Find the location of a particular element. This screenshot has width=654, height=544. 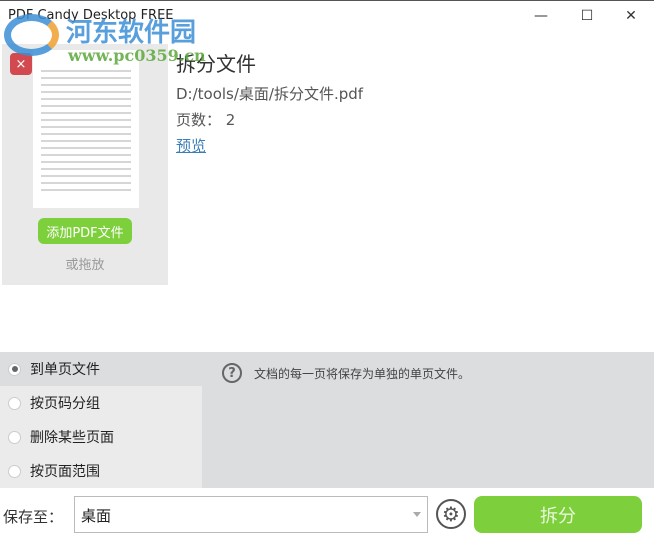

remove-file-icon: × is located at coordinates (21, 64).